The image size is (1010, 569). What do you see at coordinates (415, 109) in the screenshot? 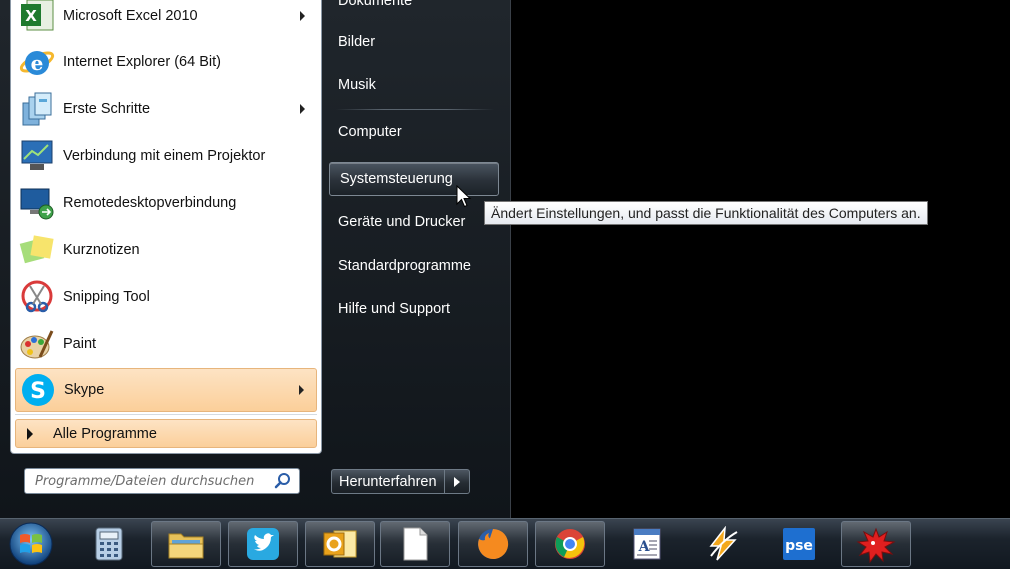
I see `right-divider` at bounding box center [415, 109].